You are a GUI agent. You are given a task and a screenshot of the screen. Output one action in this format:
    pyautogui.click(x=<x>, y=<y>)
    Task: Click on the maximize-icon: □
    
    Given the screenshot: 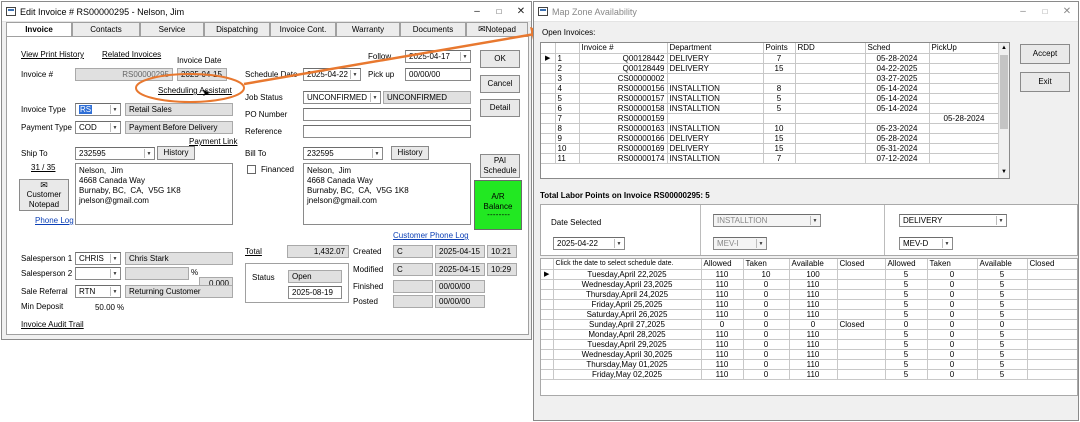 What is the action you would take?
    pyautogui.click(x=1045, y=12)
    